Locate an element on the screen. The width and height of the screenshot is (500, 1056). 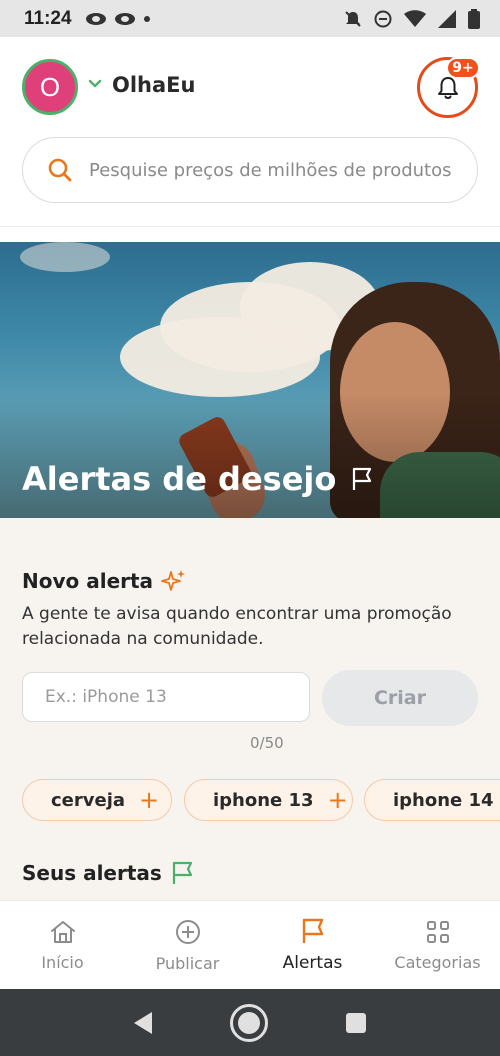
avatar: O is located at coordinates (50, 87).